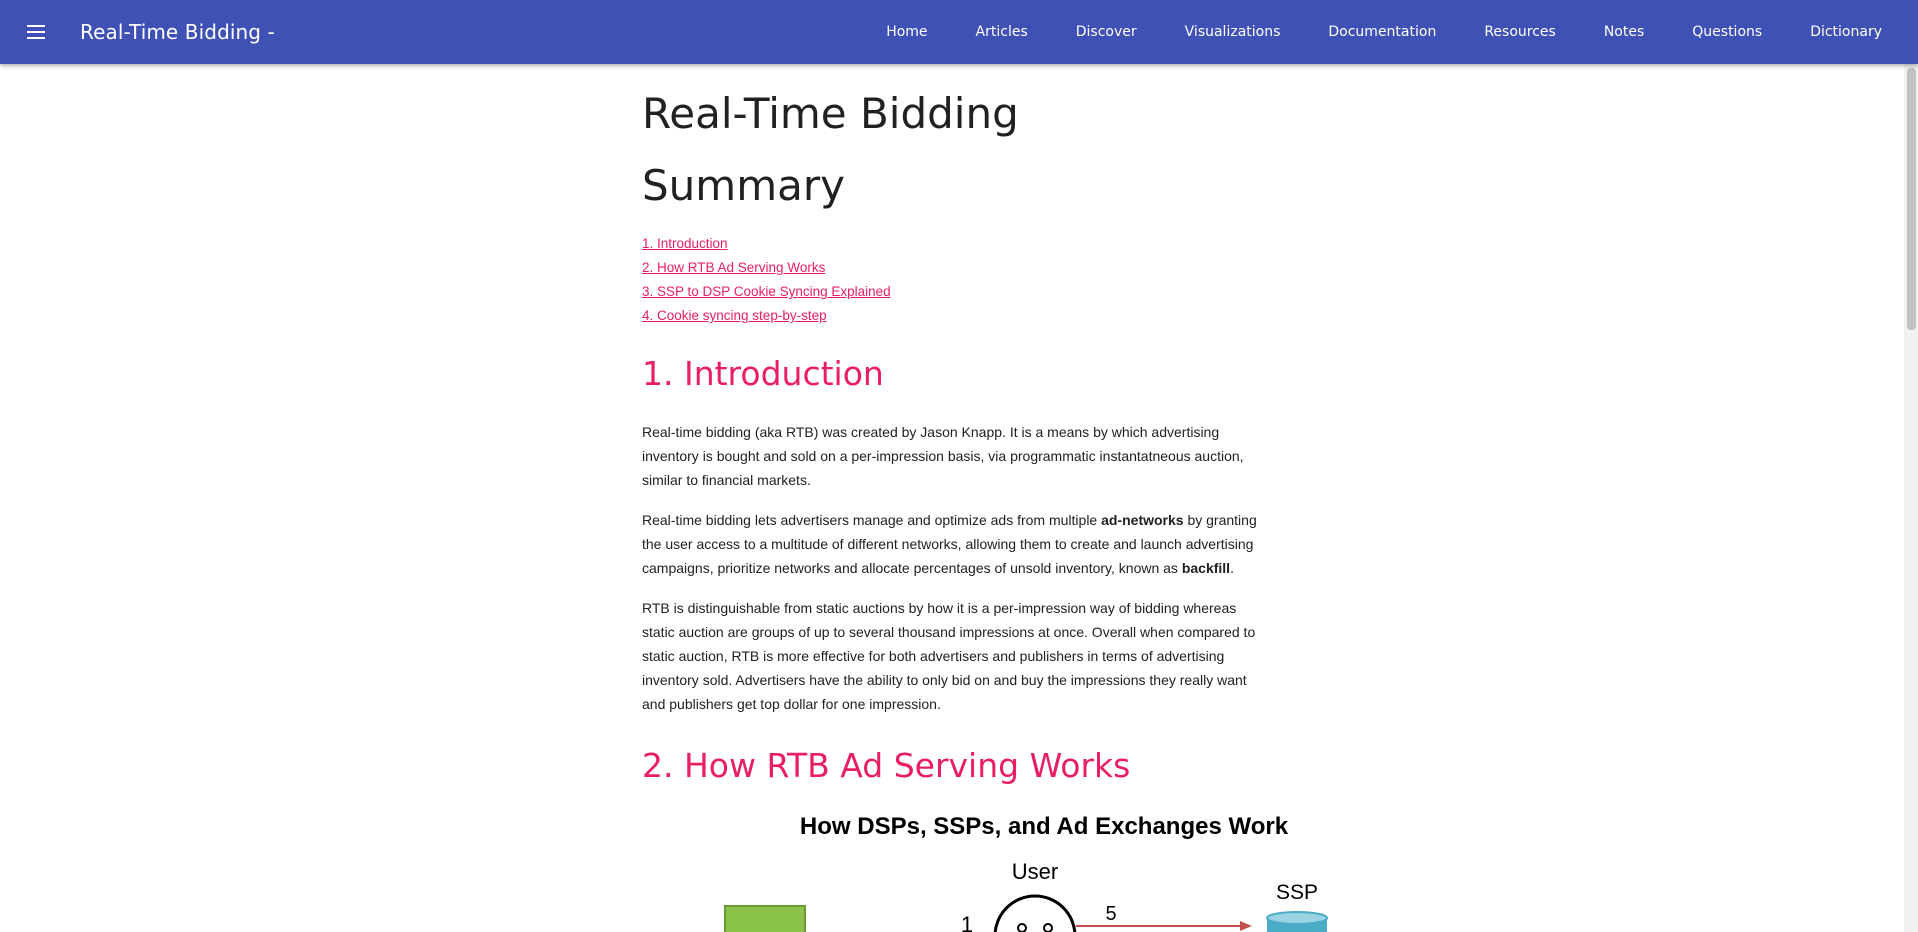 This screenshot has width=1918, height=932. Describe the element at coordinates (763, 373) in the screenshot. I see `intro-heading: 1. Introduction` at that location.